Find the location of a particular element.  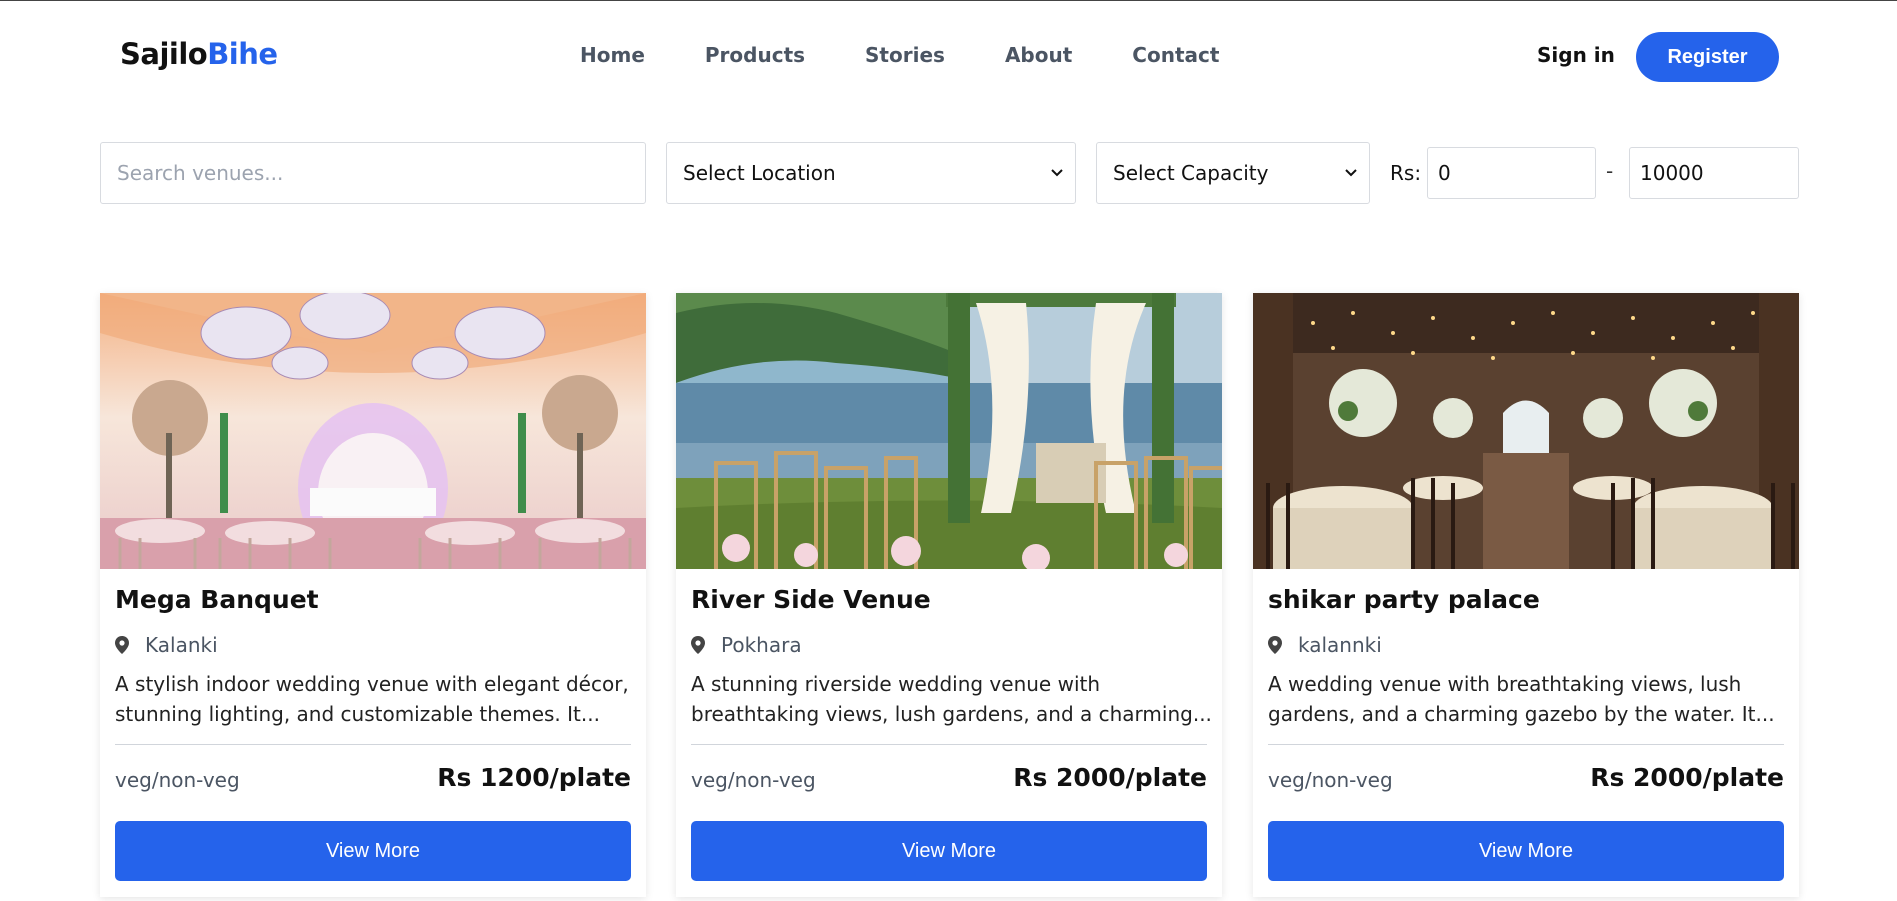

site-logo: SajiloBihe is located at coordinates (199, 54).